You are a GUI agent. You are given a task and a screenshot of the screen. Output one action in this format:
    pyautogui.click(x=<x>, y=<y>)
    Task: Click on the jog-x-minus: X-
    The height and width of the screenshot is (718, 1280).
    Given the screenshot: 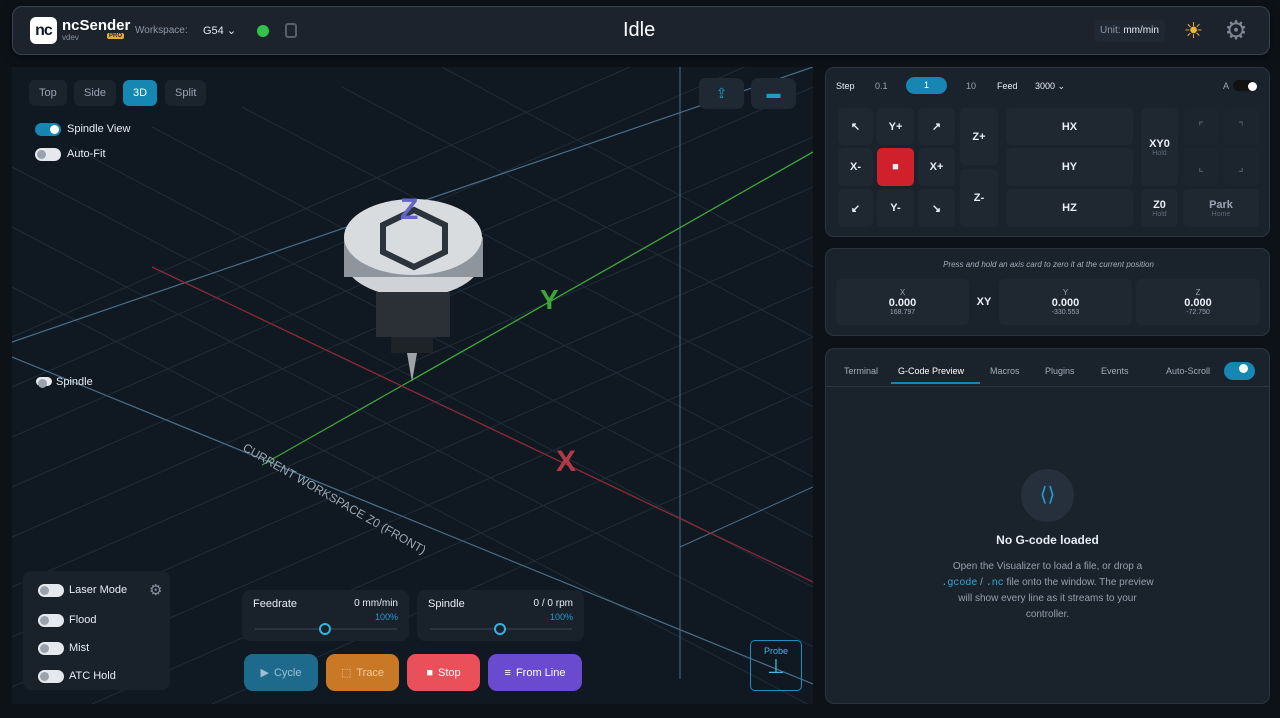 What is the action you would take?
    pyautogui.click(x=855, y=167)
    